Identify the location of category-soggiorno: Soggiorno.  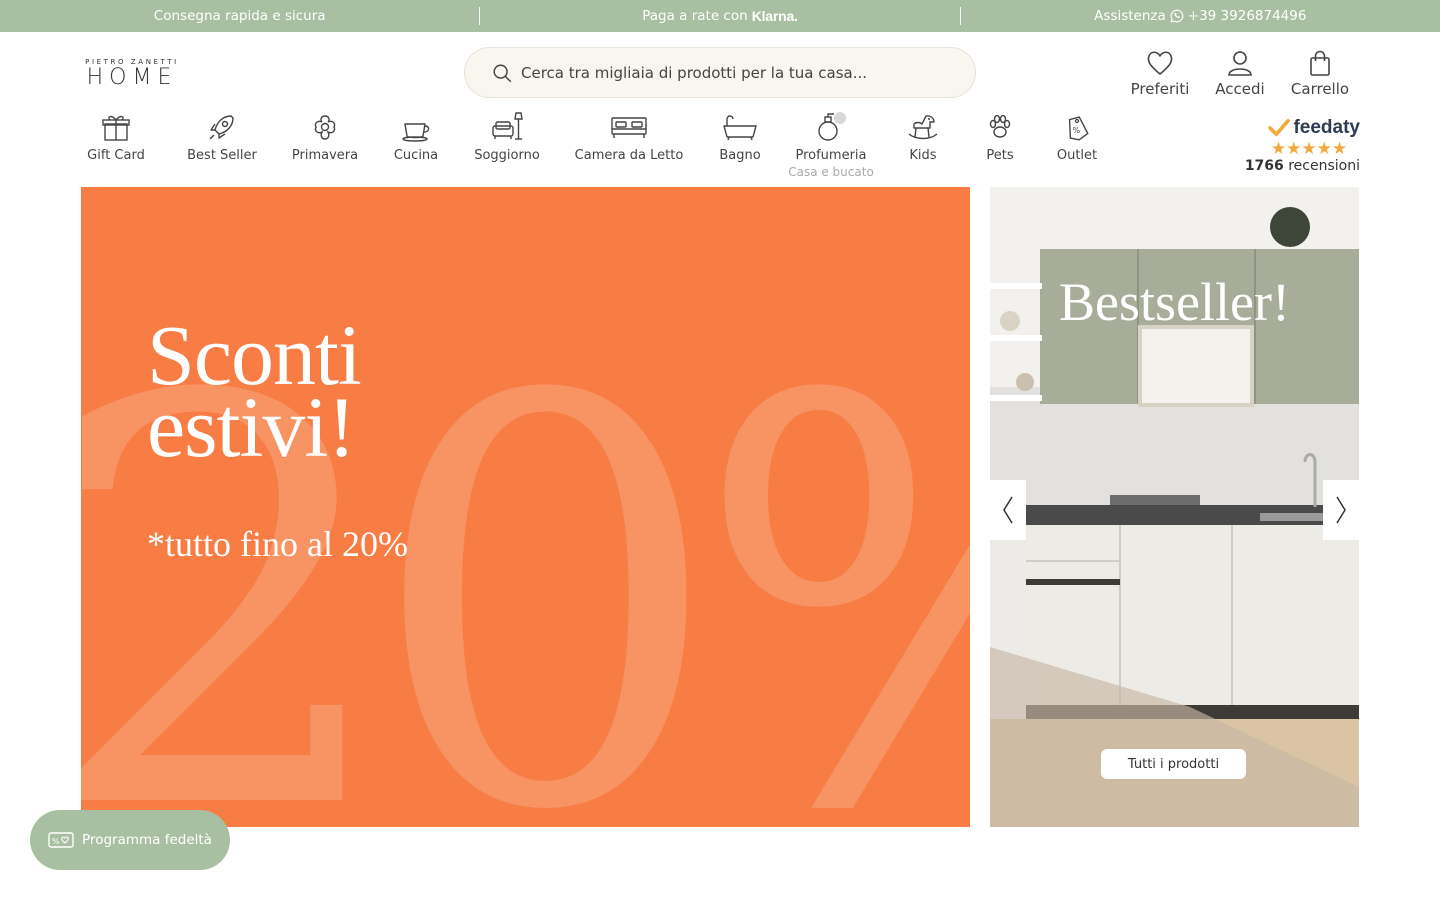
(507, 136).